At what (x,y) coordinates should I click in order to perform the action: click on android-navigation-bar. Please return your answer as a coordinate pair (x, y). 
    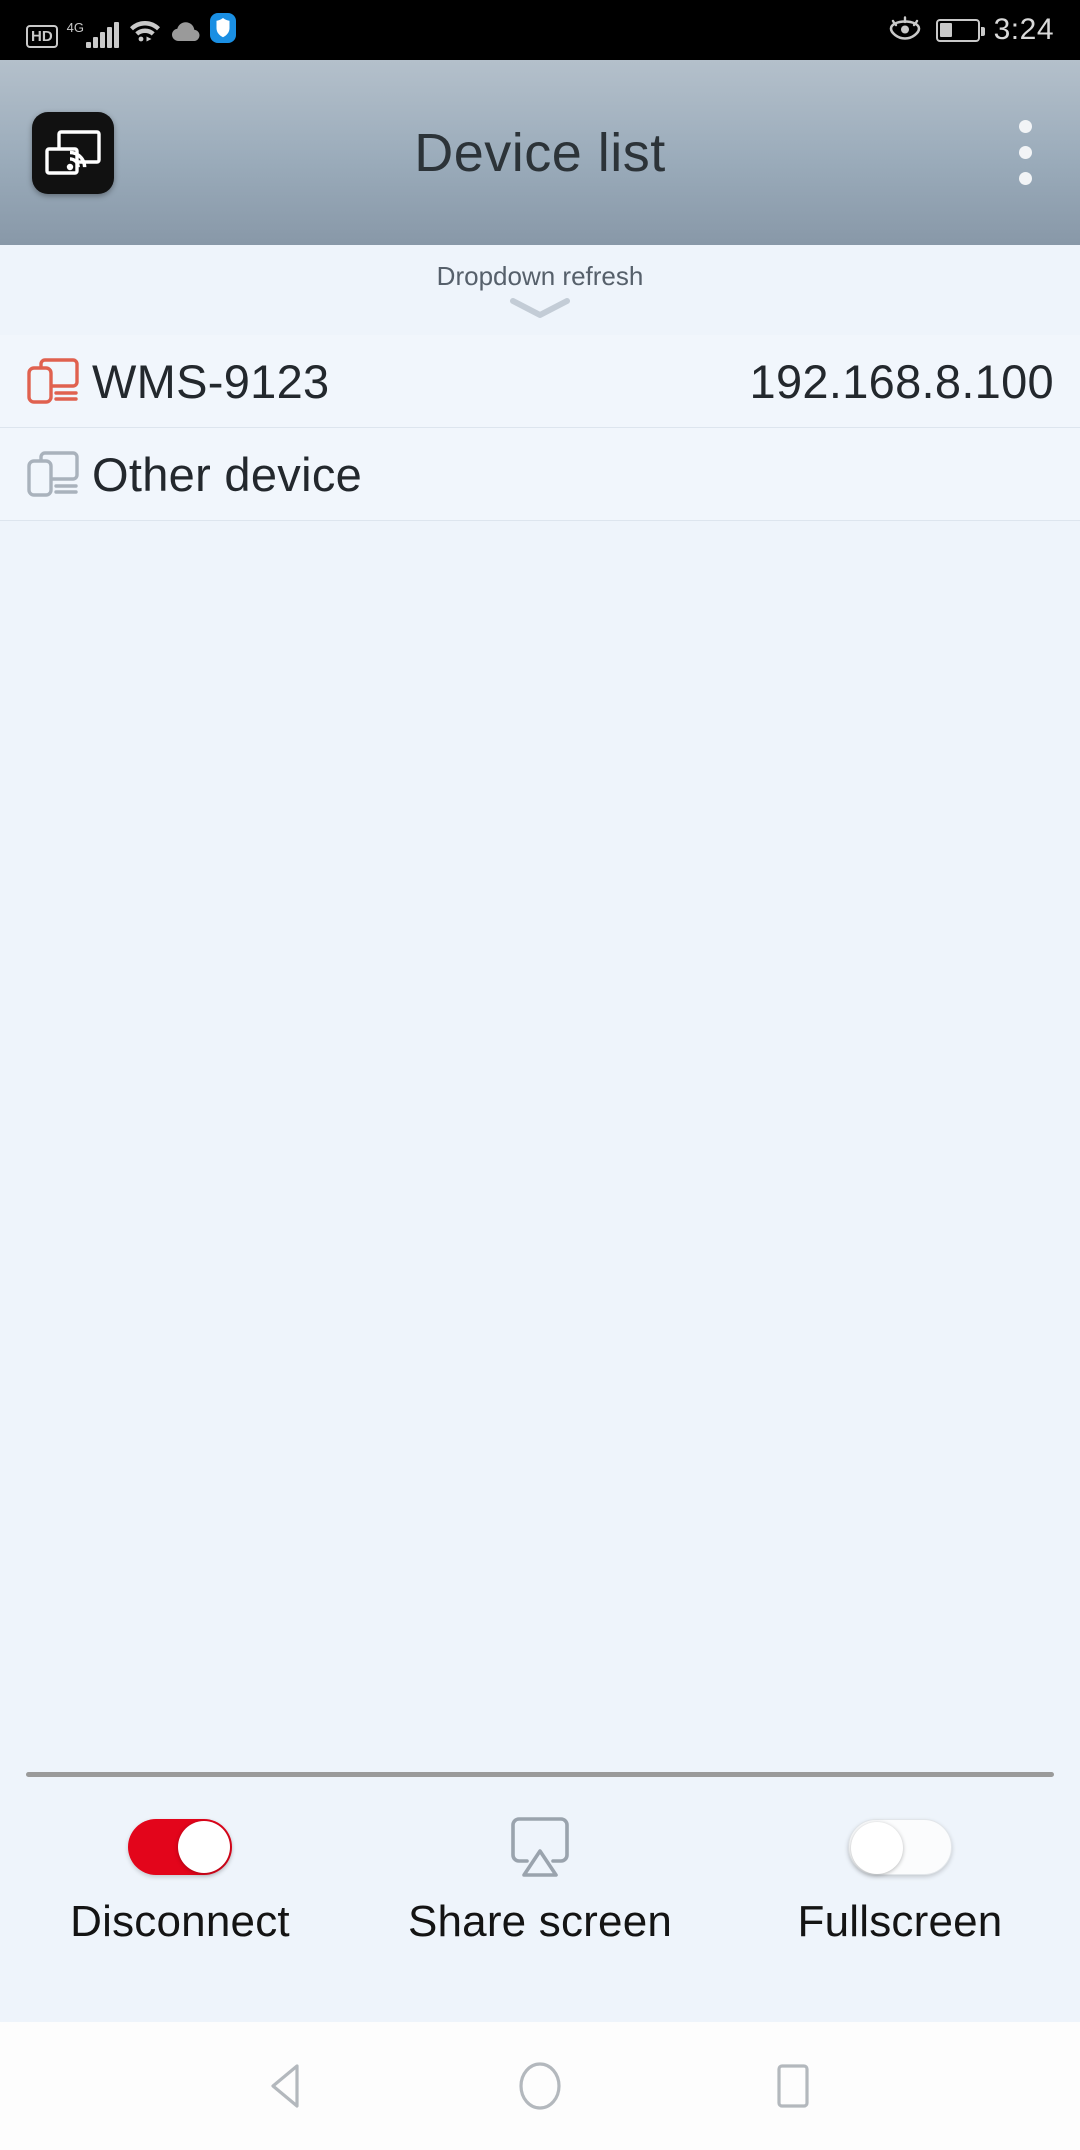
    Looking at the image, I should click on (540, 2086).